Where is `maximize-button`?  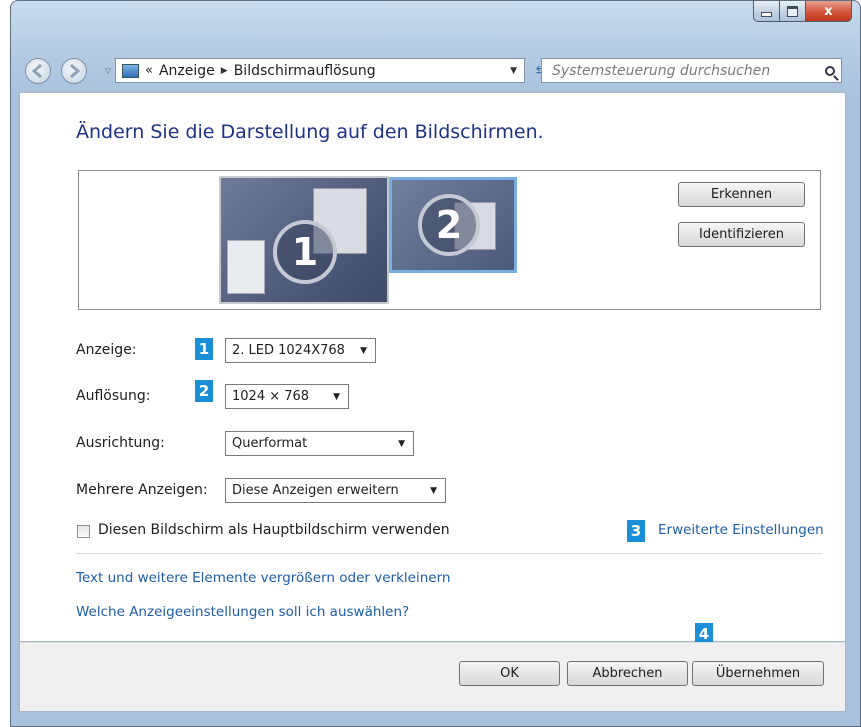
maximize-button is located at coordinates (793, 11).